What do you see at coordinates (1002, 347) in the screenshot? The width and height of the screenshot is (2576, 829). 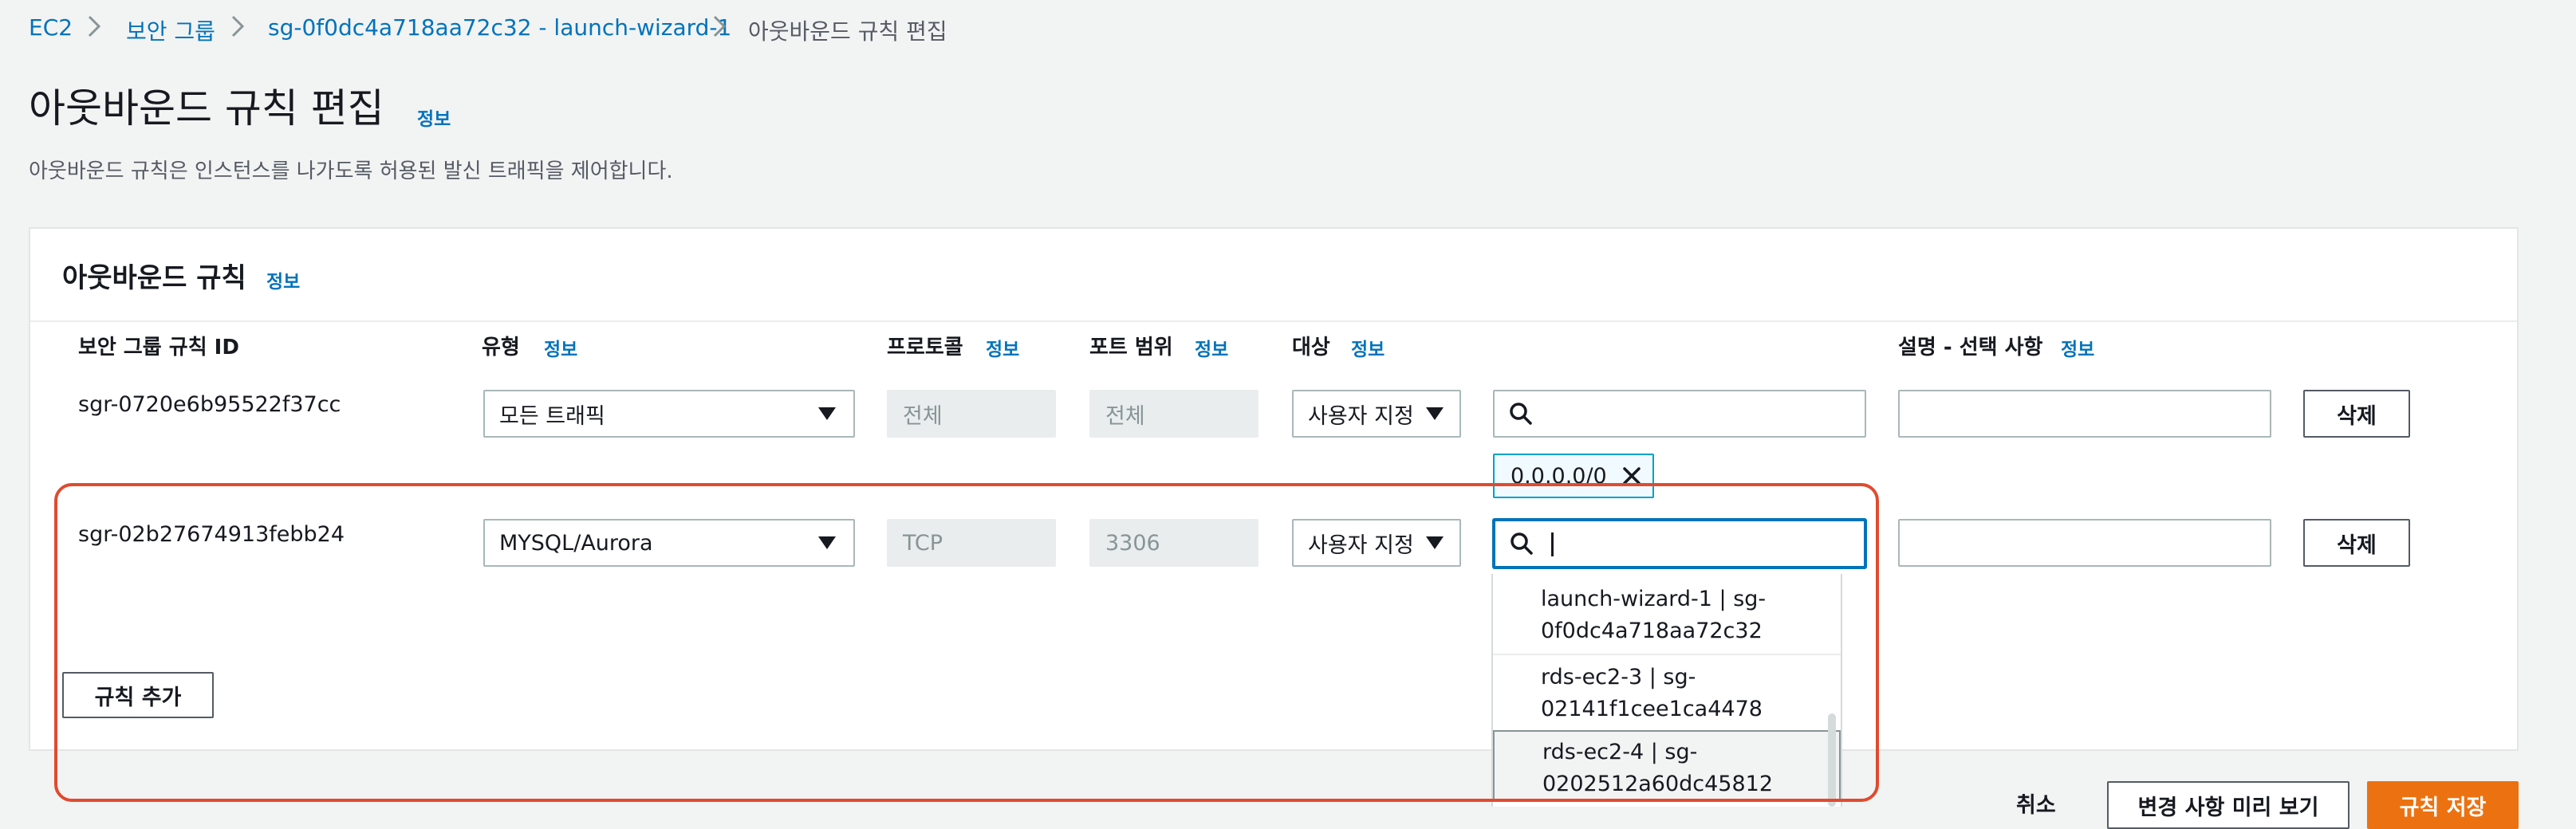 I see `protocol-info-link: 정보` at bounding box center [1002, 347].